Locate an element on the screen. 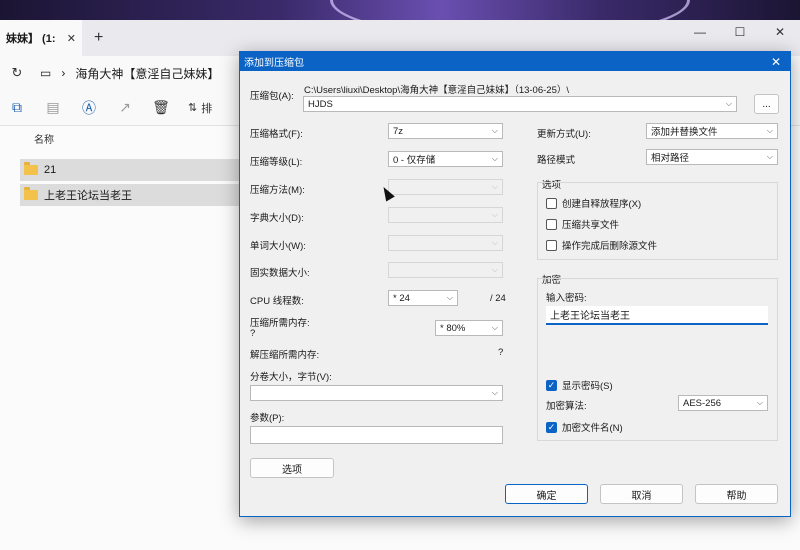 Image resolution: width=800 pixels, height=550 pixels. sort-icon: ⇅ is located at coordinates (193, 108).